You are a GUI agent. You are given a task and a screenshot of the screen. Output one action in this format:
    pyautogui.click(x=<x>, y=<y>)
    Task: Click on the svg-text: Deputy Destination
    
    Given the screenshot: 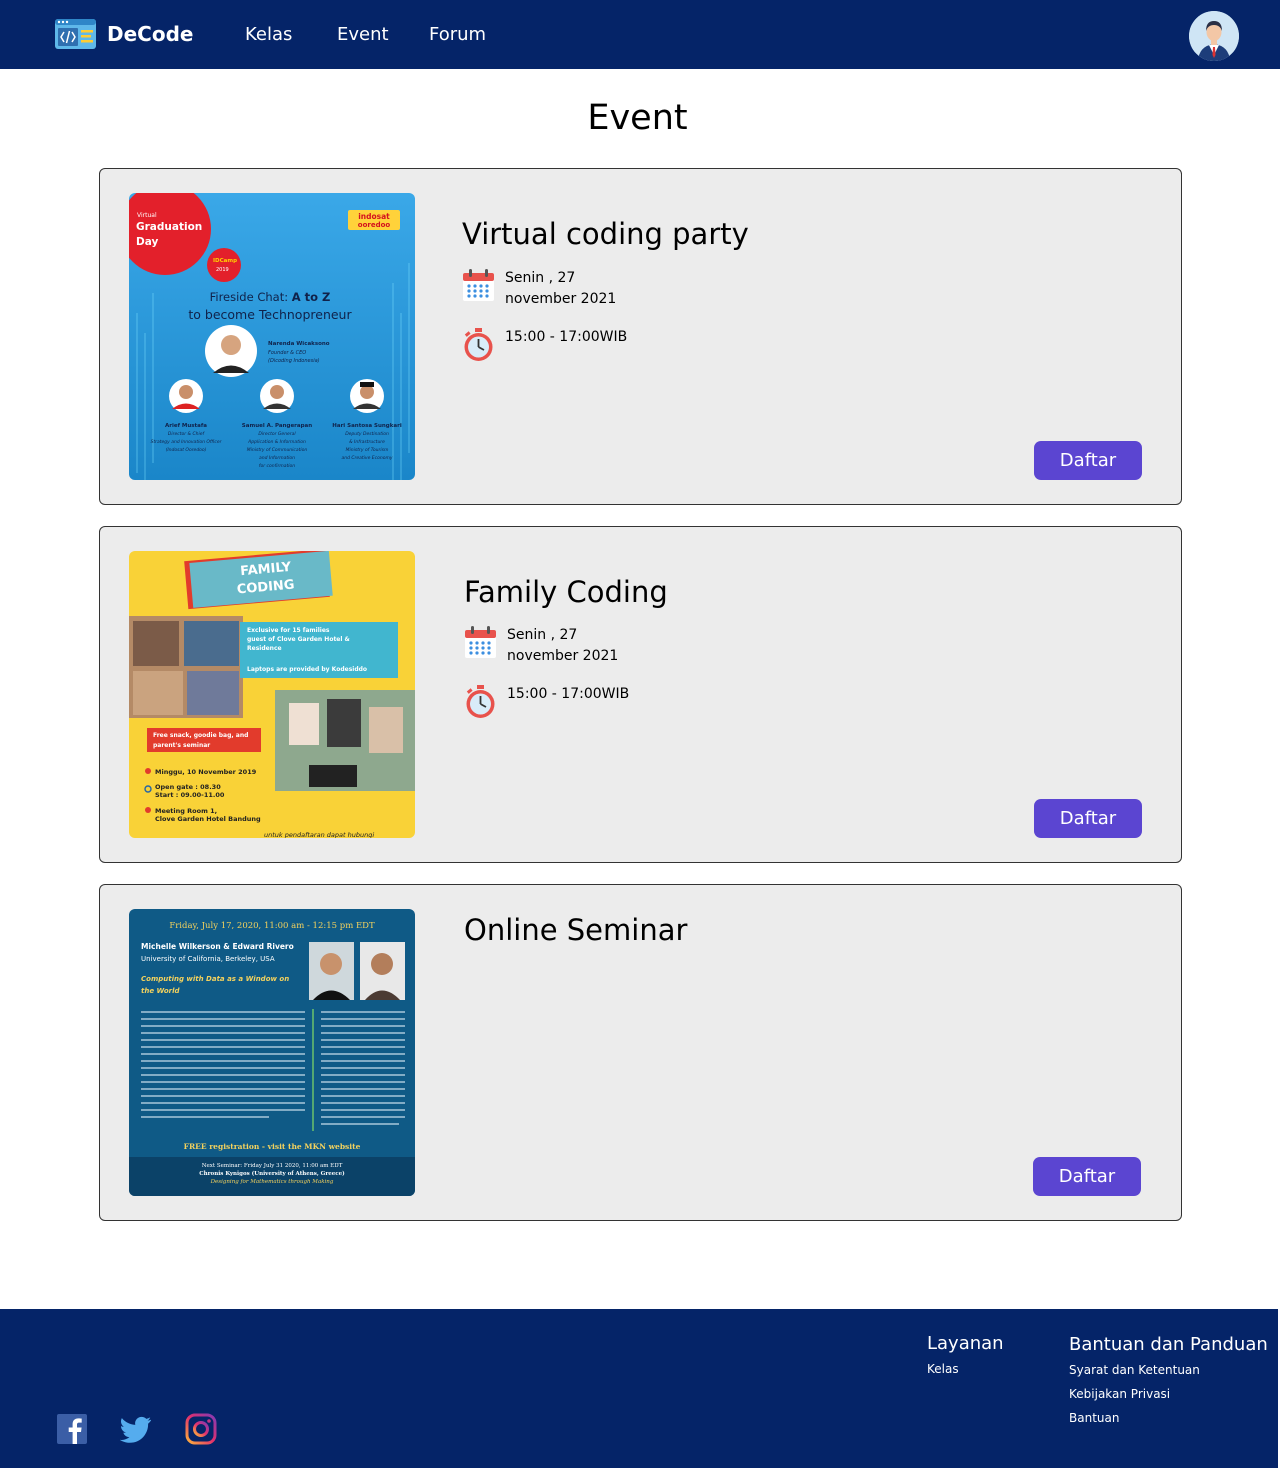 What is the action you would take?
    pyautogui.click(x=367, y=434)
    